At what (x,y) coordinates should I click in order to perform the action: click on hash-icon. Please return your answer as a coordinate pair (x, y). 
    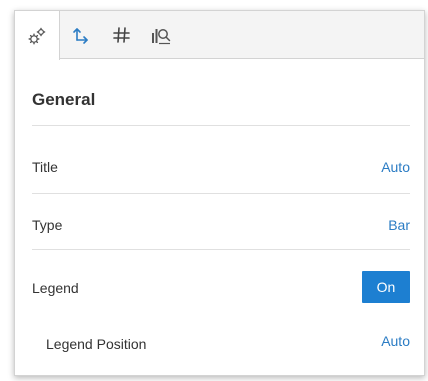
    Looking at the image, I should click on (121, 35).